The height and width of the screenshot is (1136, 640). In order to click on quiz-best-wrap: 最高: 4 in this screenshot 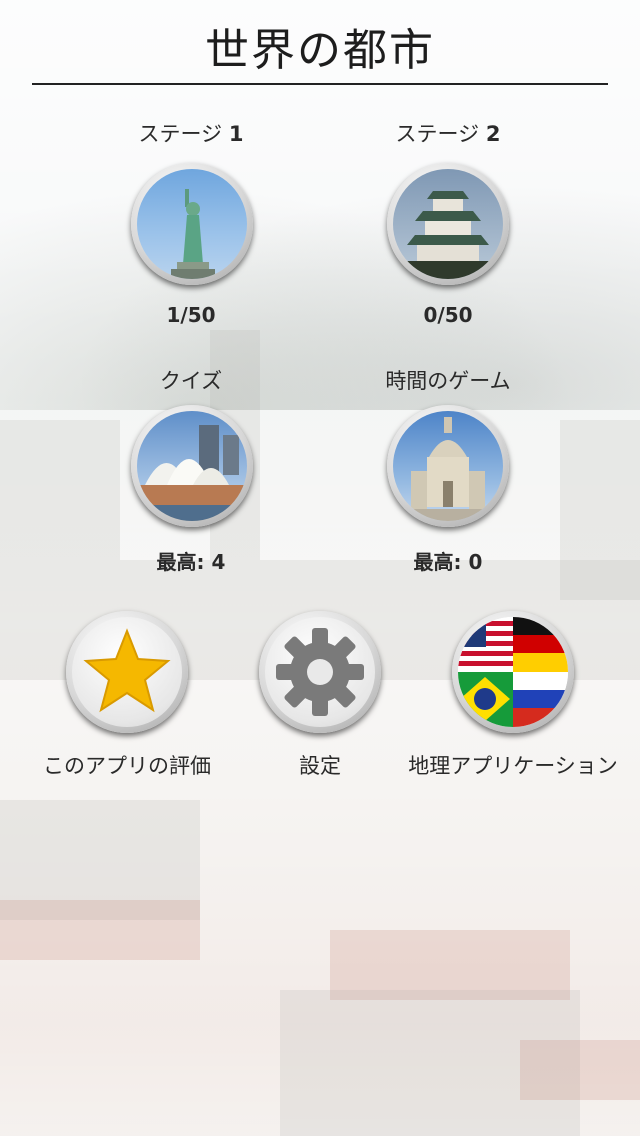, I will do `click(191, 560)`.